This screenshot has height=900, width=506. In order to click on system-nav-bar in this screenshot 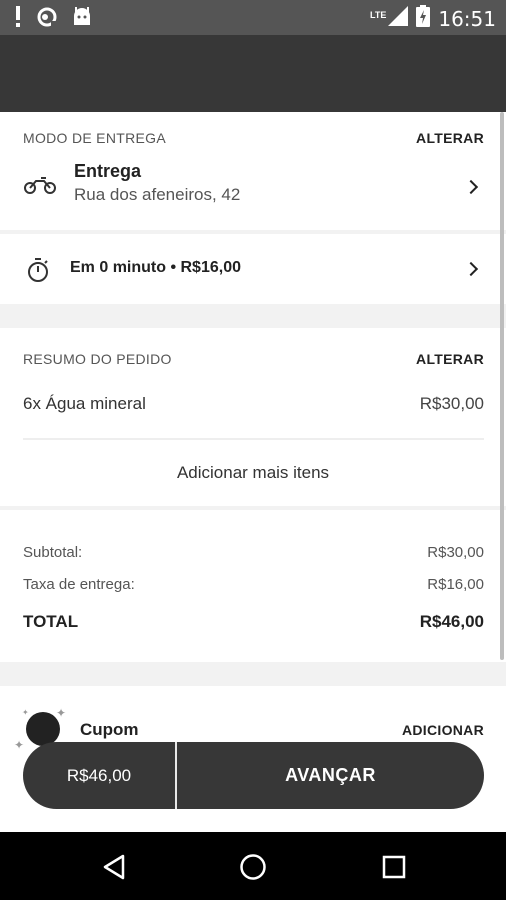, I will do `click(253, 866)`.